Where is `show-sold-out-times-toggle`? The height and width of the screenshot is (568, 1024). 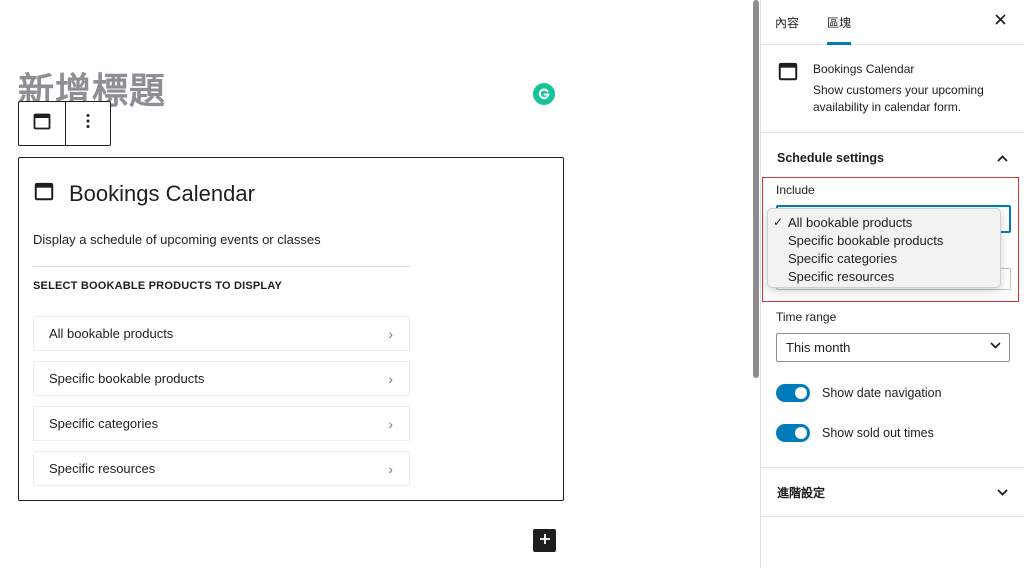 show-sold-out-times-toggle is located at coordinates (793, 433).